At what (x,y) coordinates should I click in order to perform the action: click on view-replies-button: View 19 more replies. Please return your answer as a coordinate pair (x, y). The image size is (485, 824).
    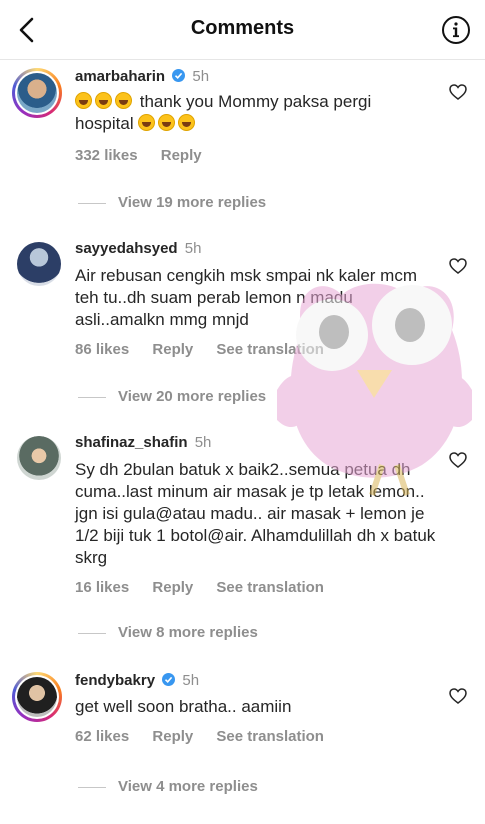
    Looking at the image, I should click on (172, 202).